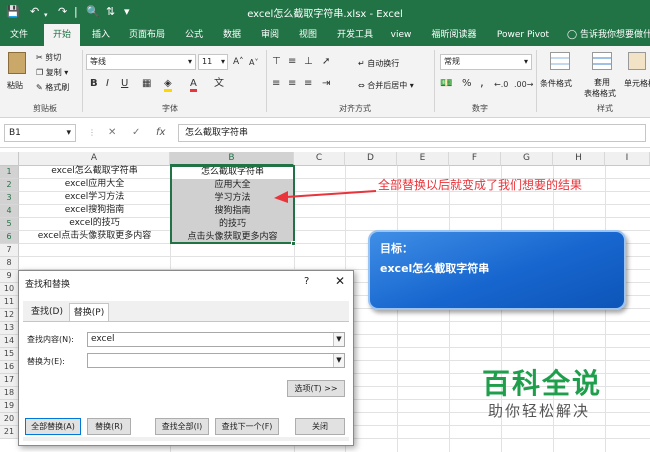 This screenshot has height=452, width=650. I want to click on copy-button: ❐ 复制 ▾, so click(52, 72).